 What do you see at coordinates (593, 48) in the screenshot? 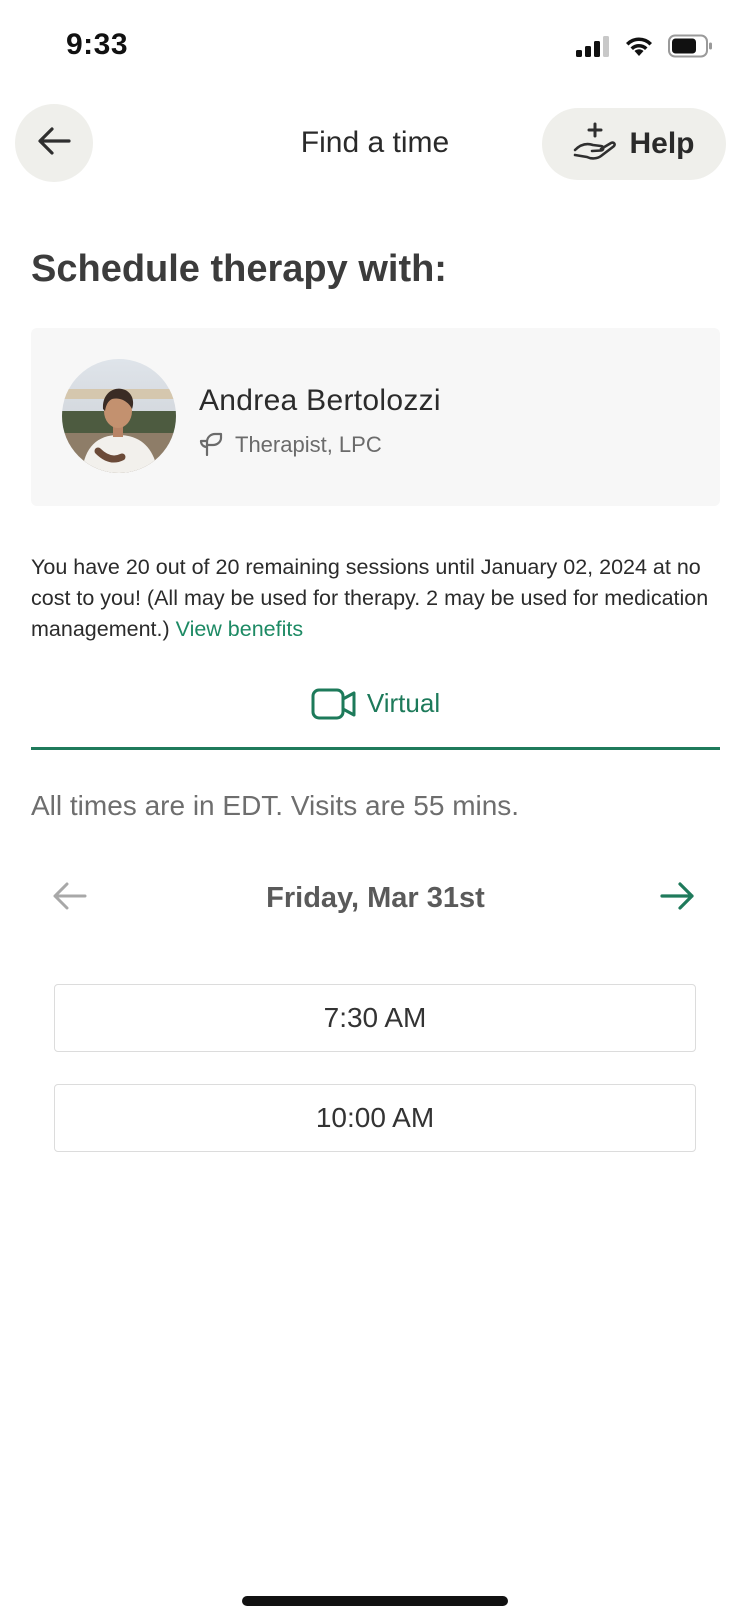
I see `cellular-signal-icon` at bounding box center [593, 48].